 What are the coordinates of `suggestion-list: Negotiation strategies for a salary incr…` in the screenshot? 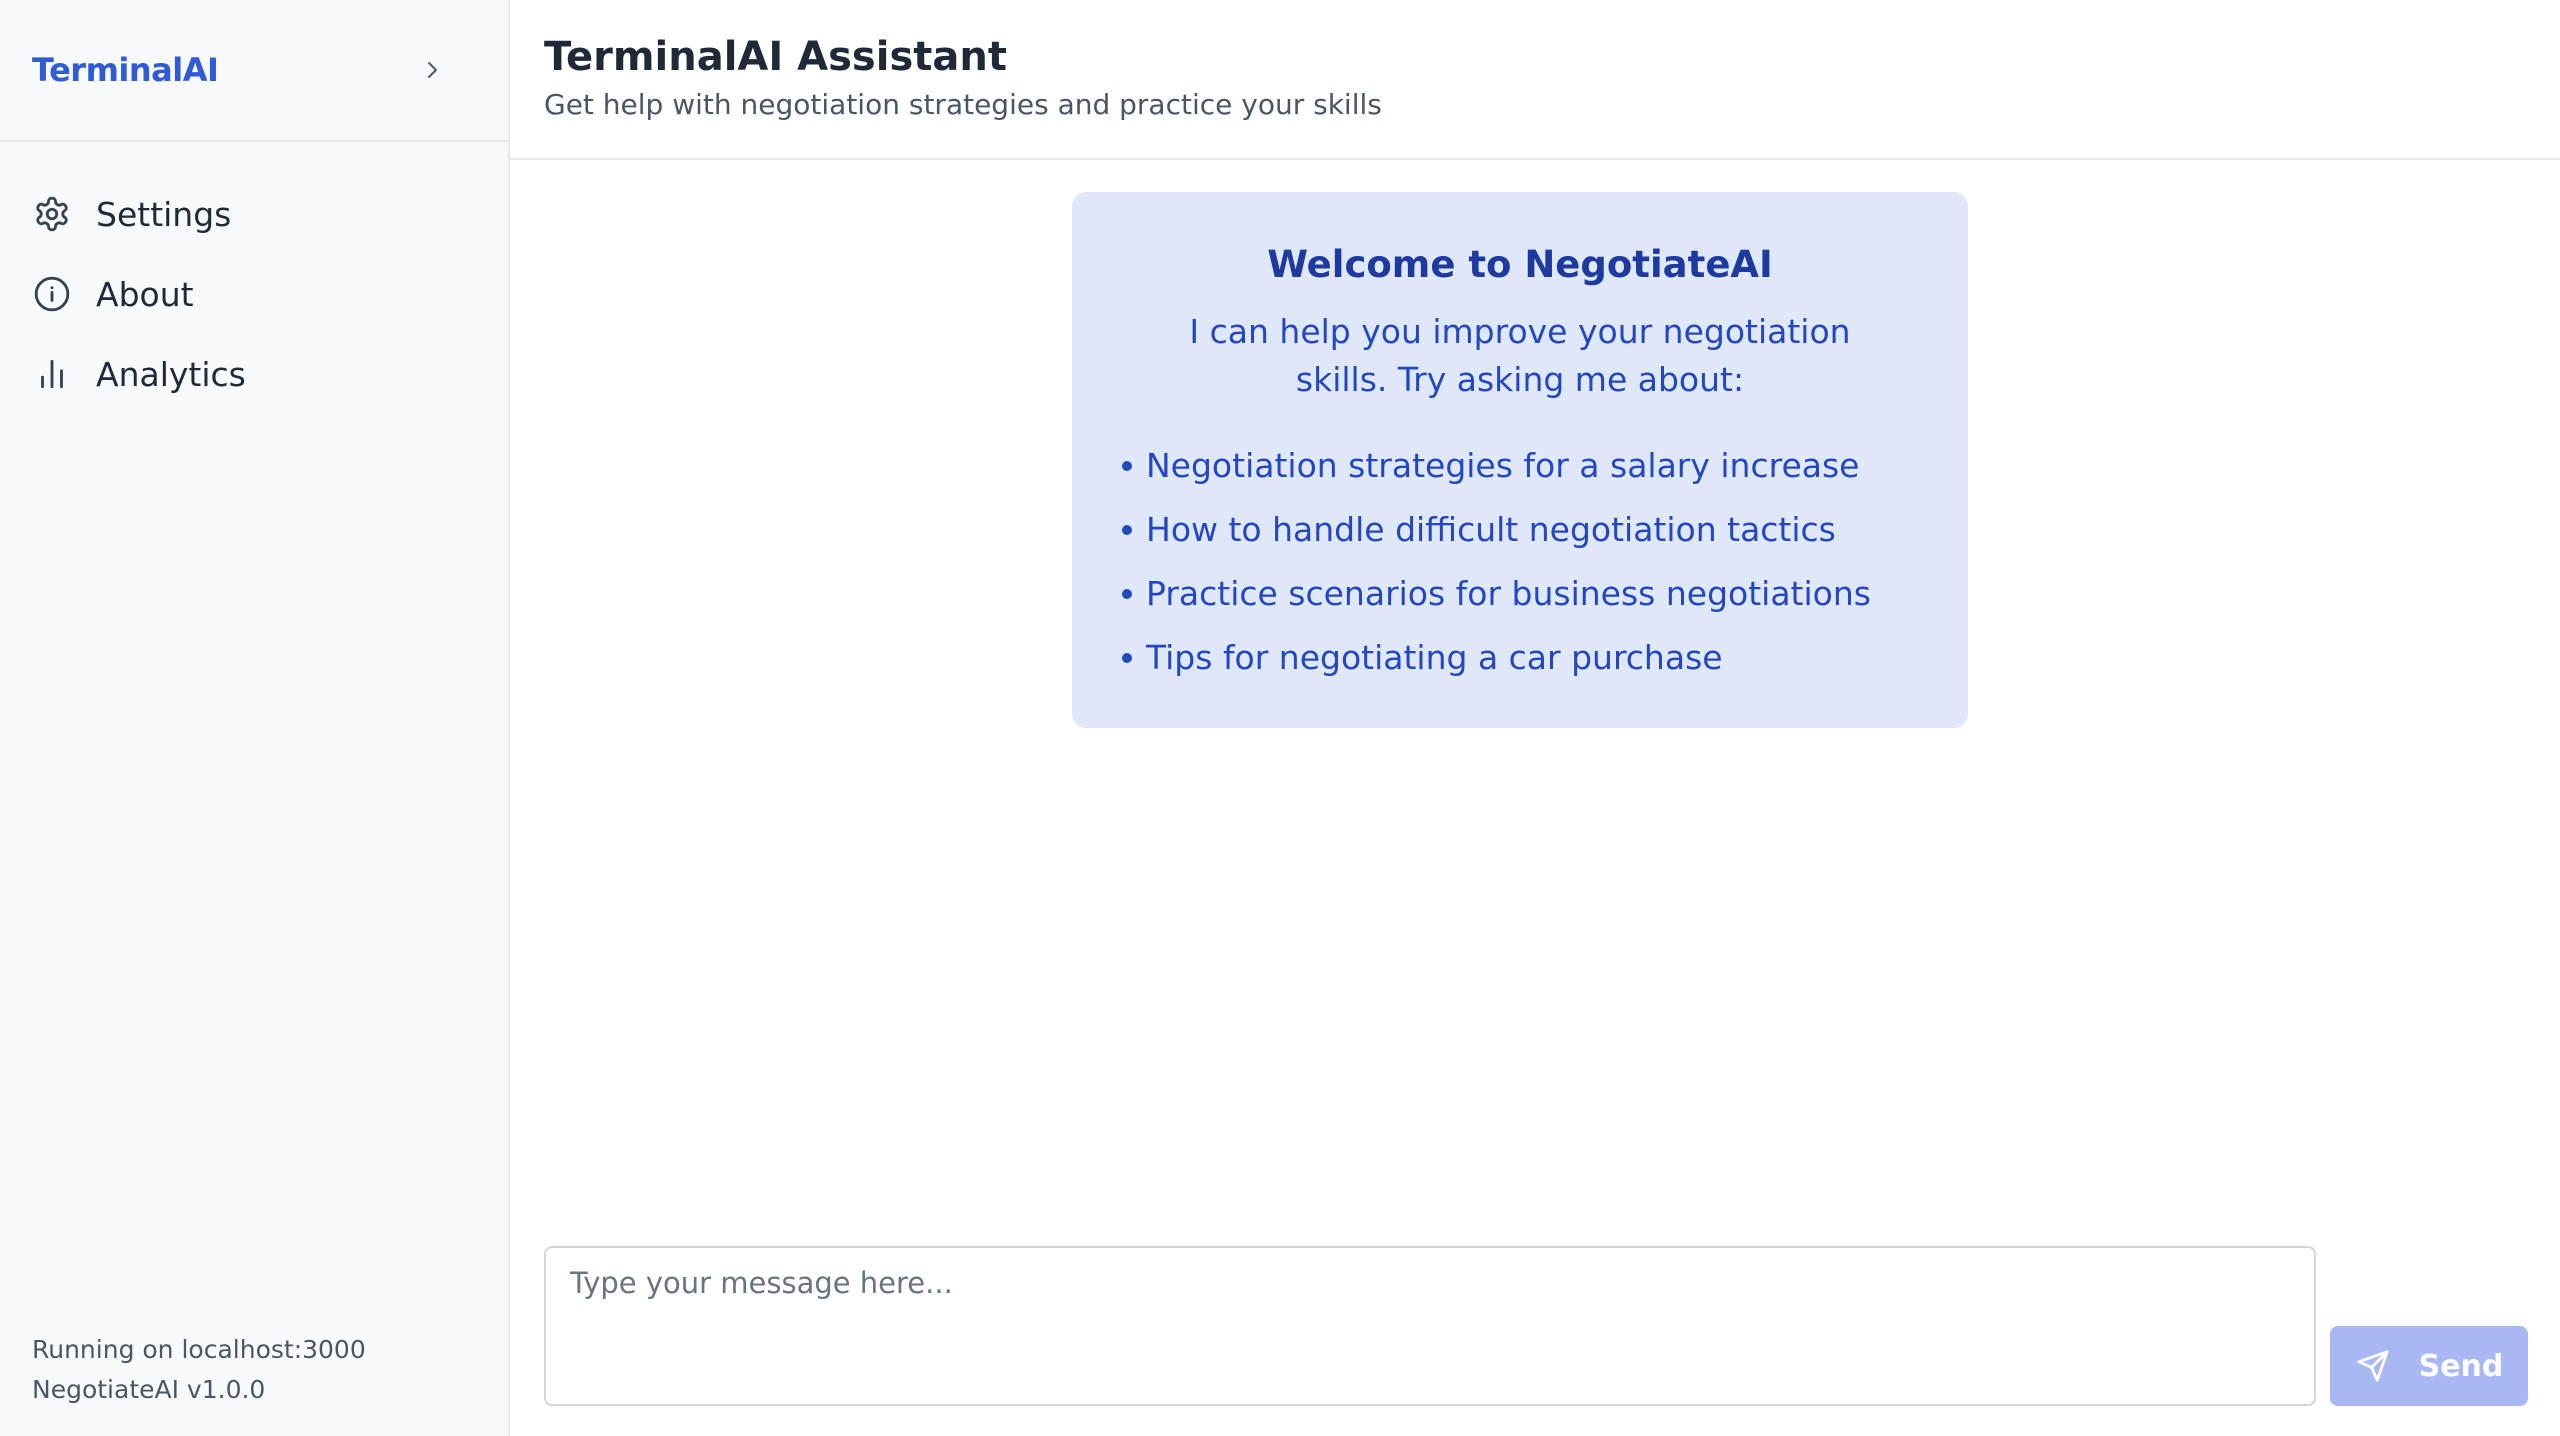 It's located at (1520, 562).